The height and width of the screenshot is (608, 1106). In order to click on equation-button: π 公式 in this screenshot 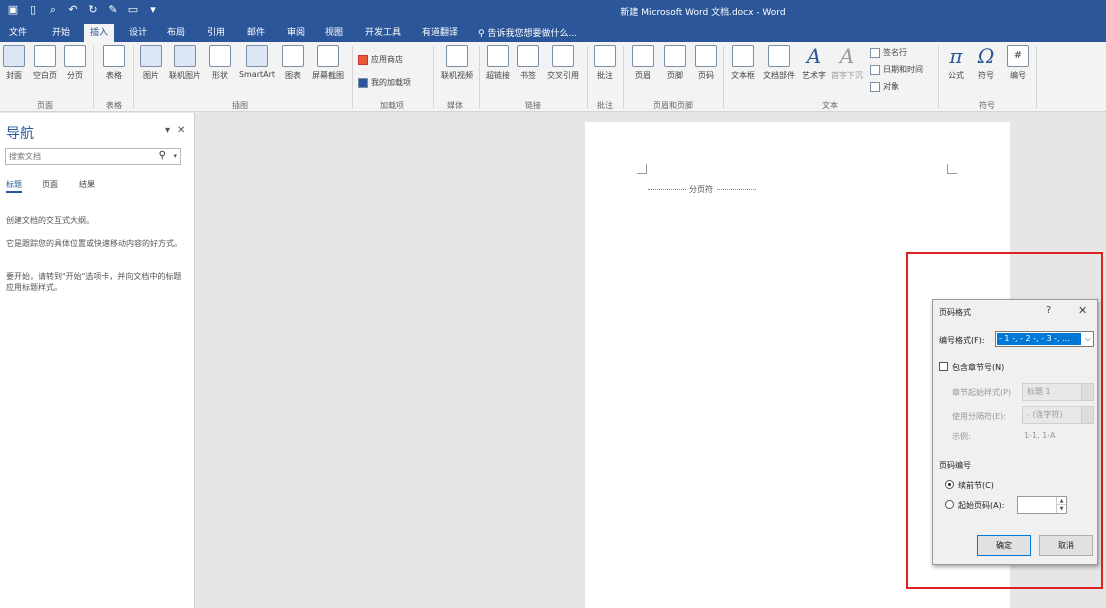, I will do `click(956, 63)`.